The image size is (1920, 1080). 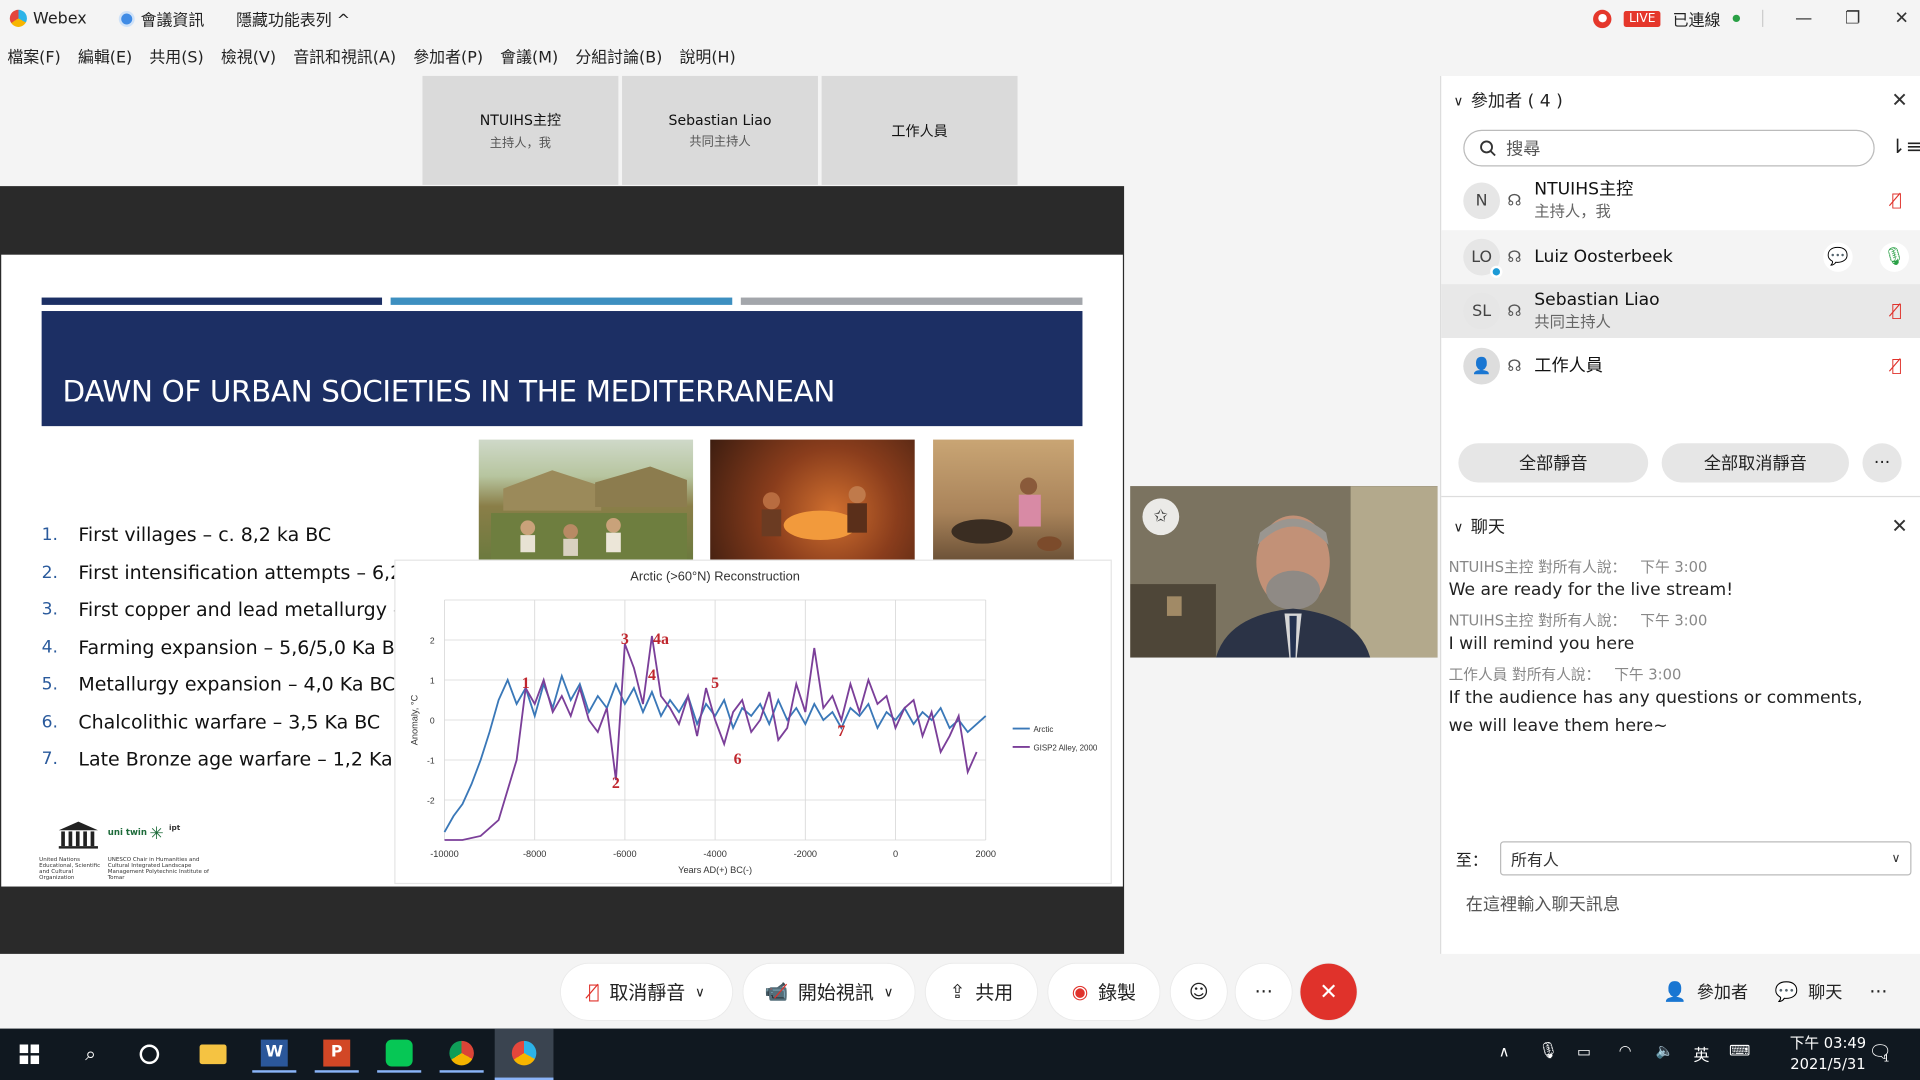 I want to click on hide-menu-button: 隱藏功能表列 ^, so click(x=293, y=18).